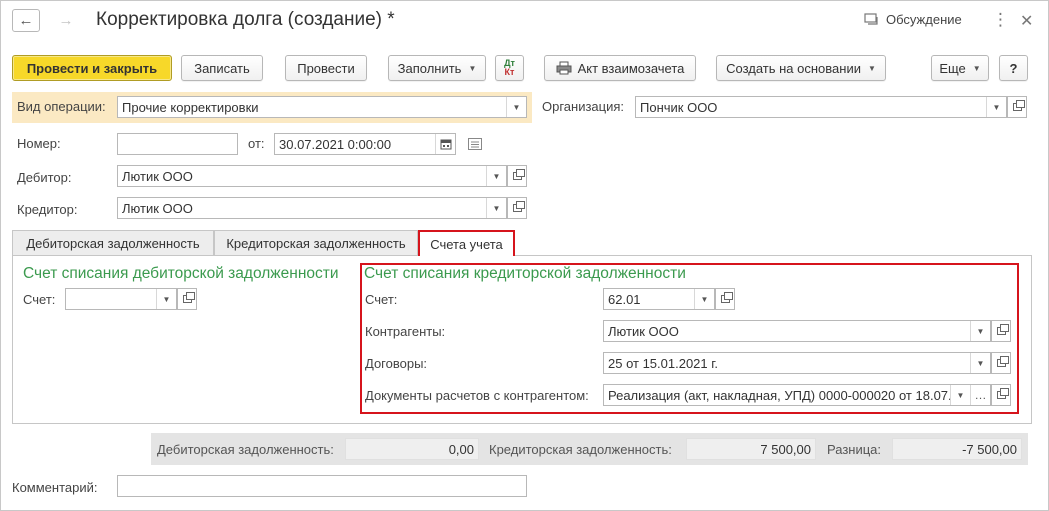 This screenshot has width=1049, height=511. What do you see at coordinates (61, 106) in the screenshot?
I see `operation-label: Вид операции:` at bounding box center [61, 106].